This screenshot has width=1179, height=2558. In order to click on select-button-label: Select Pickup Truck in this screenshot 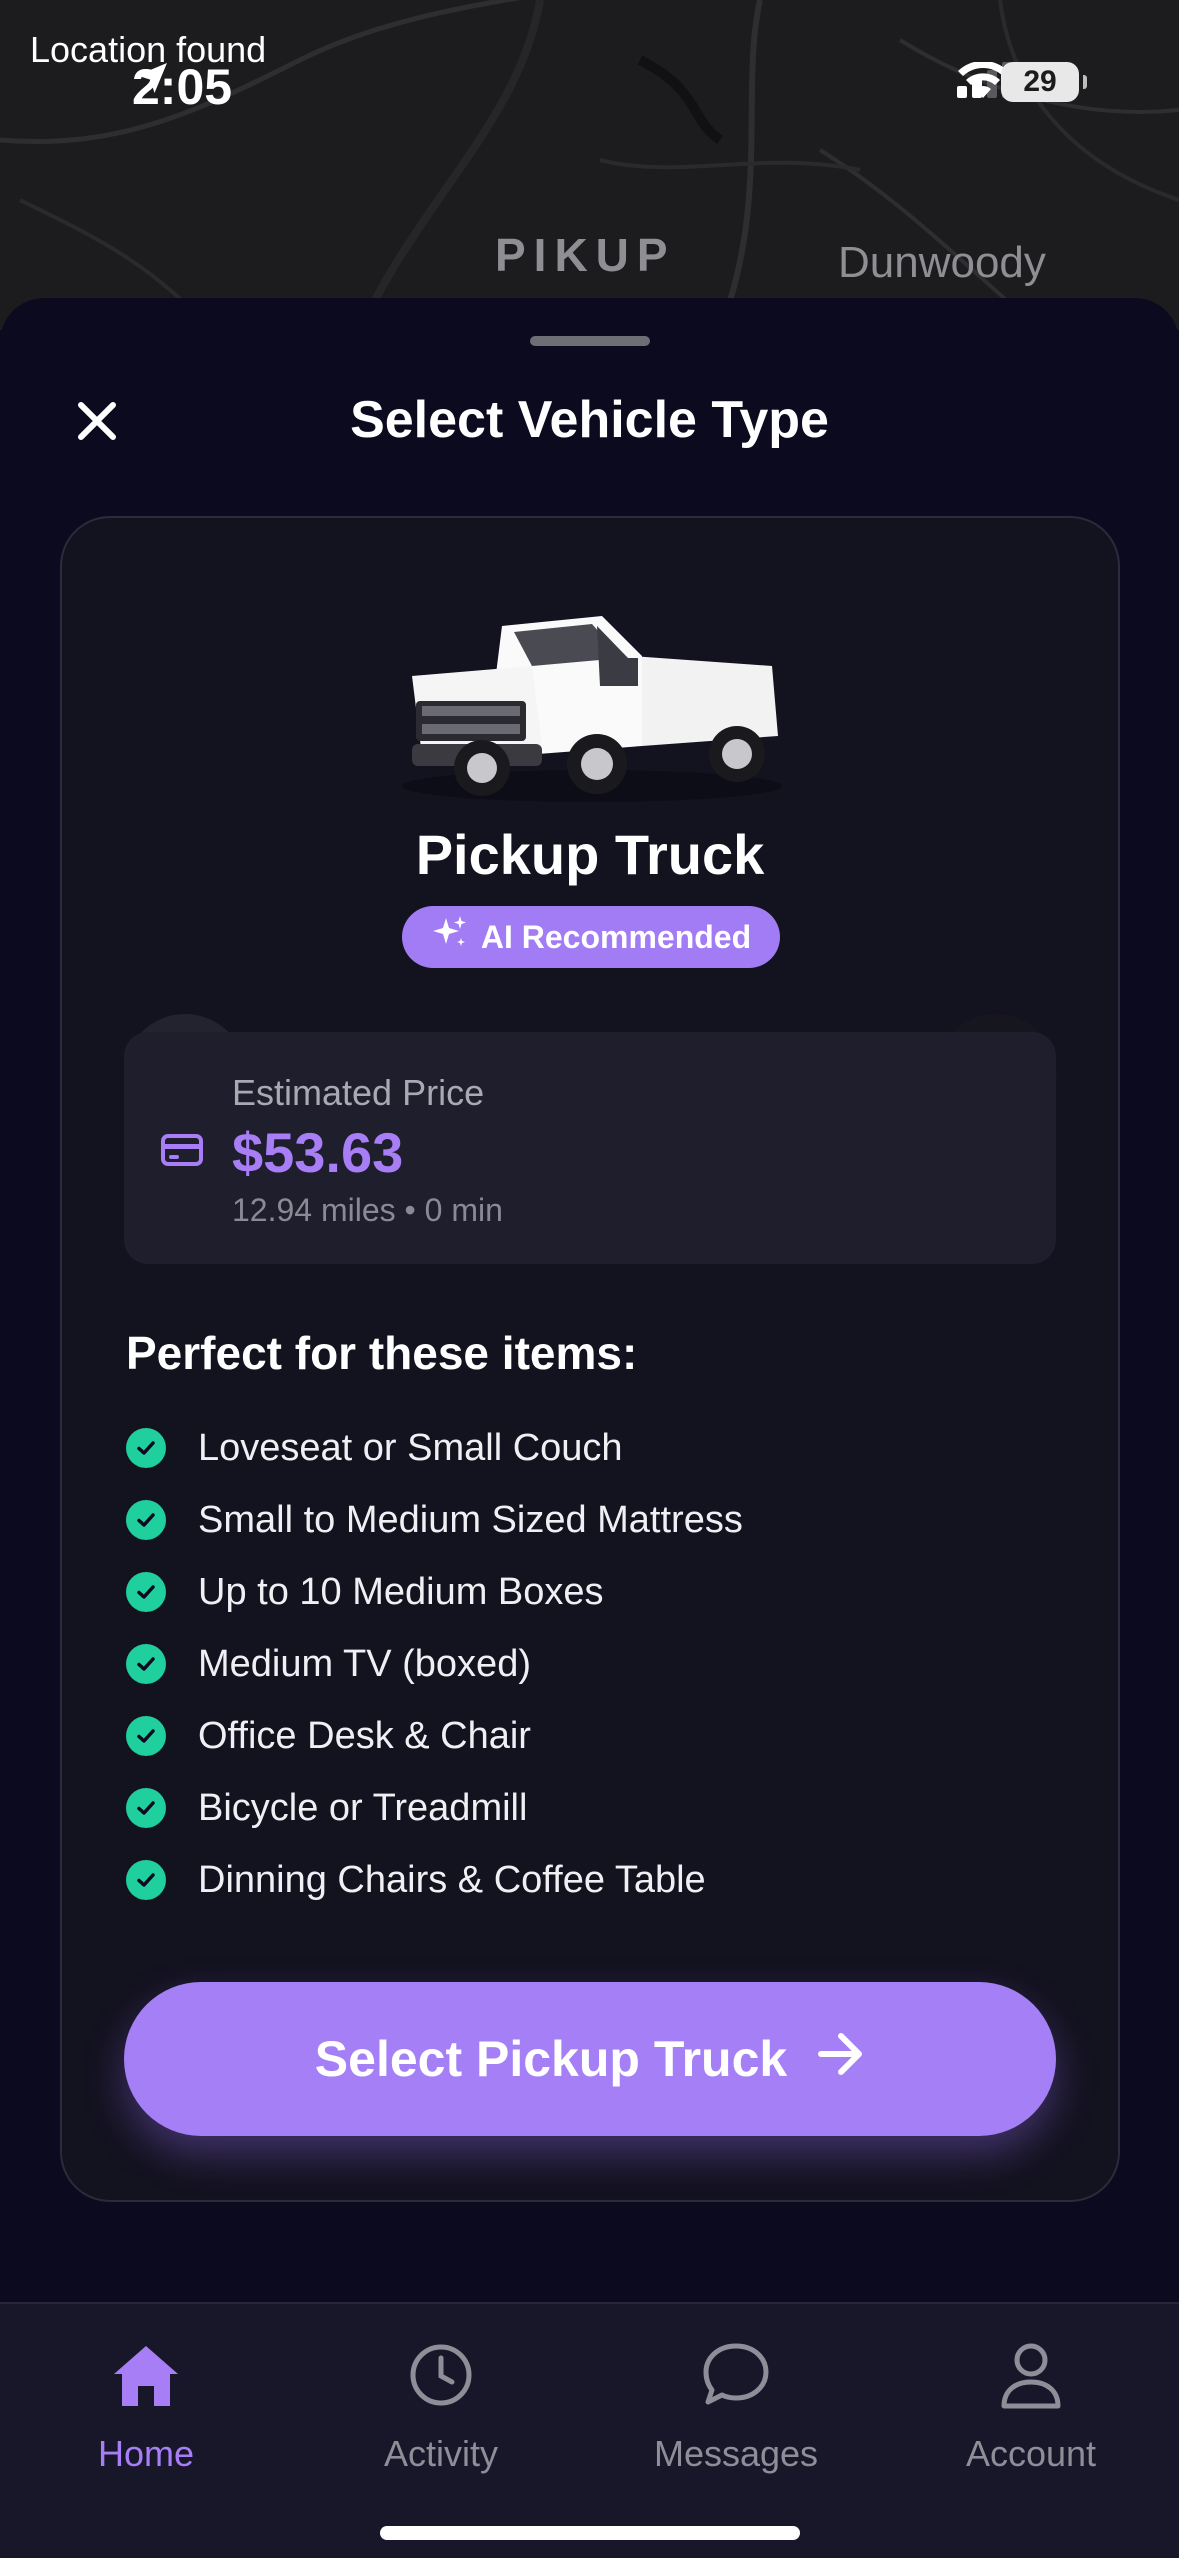, I will do `click(551, 2059)`.